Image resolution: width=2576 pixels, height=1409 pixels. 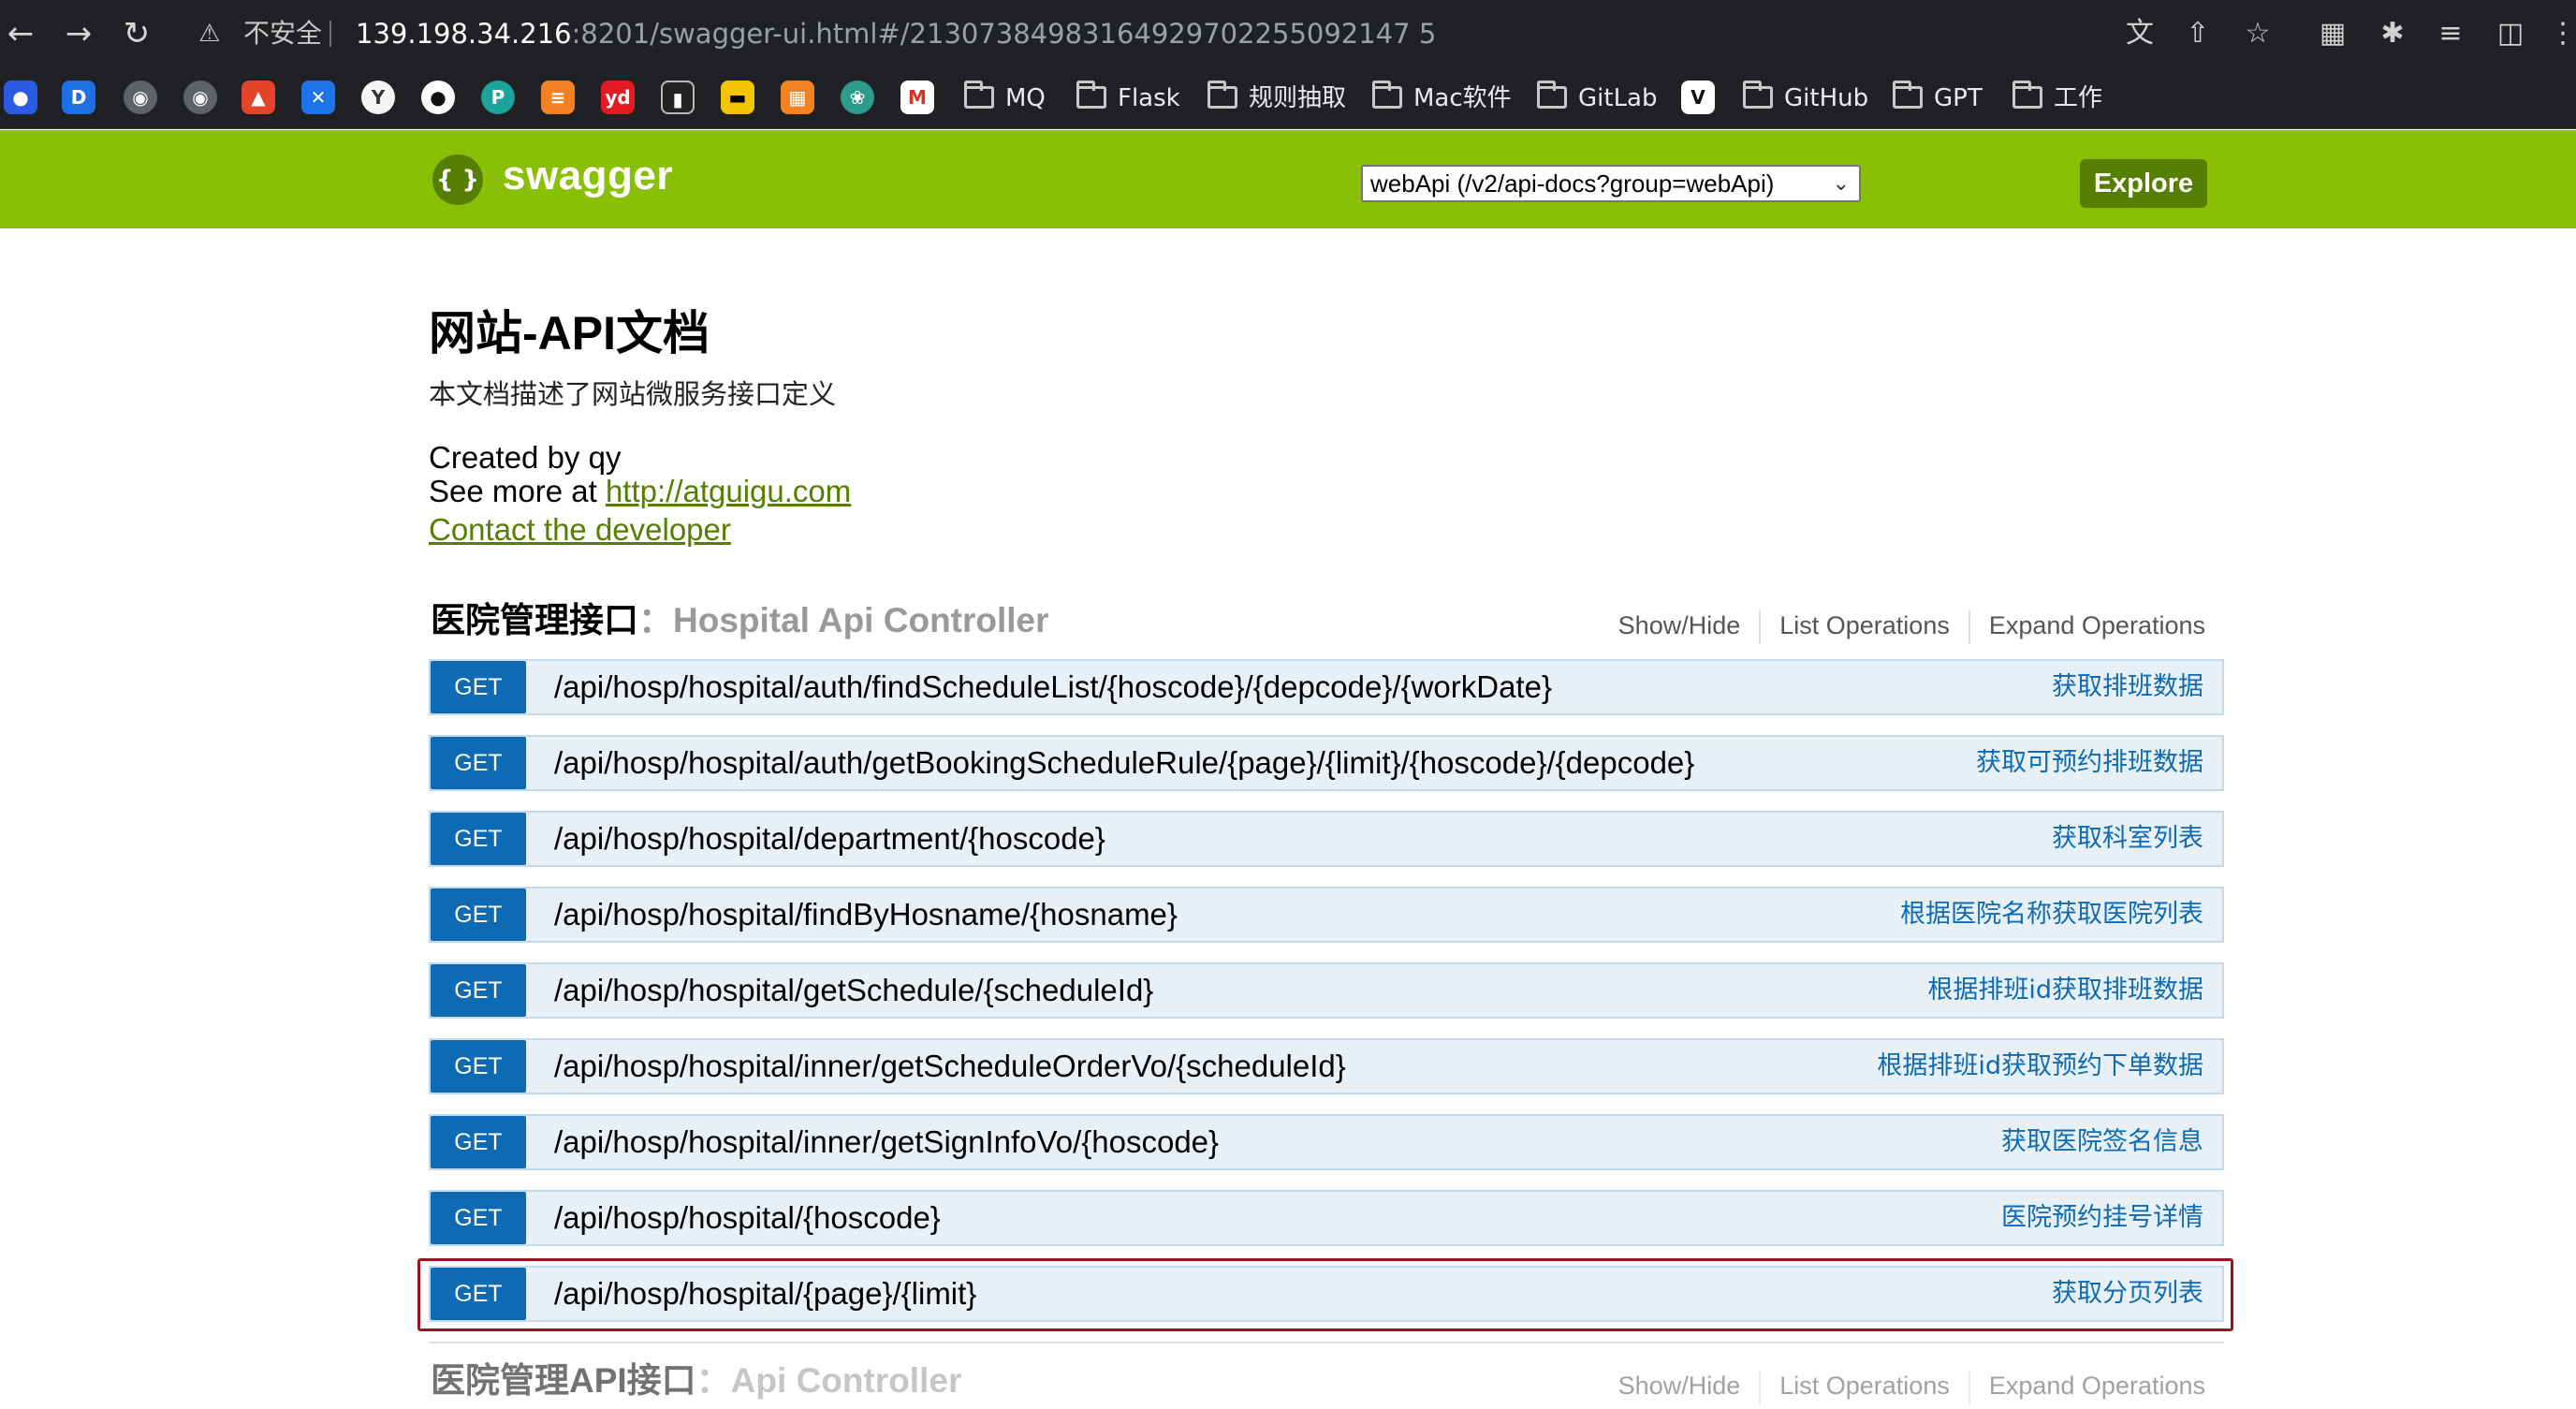 I want to click on explore-button: Explore, so click(x=2143, y=183).